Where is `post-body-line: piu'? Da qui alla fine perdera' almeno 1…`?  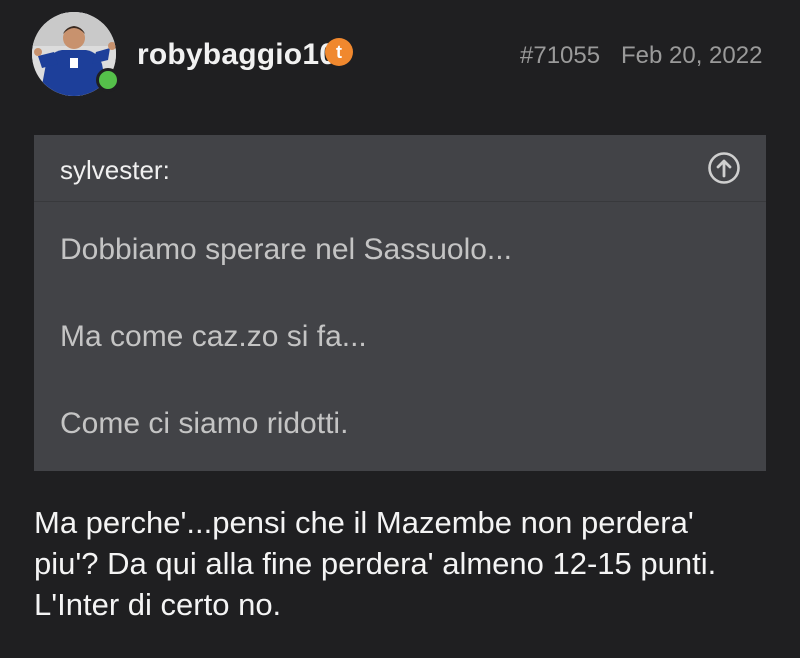
post-body-line: piu'? Da qui alla fine perdera' almeno 1… is located at coordinates (375, 563).